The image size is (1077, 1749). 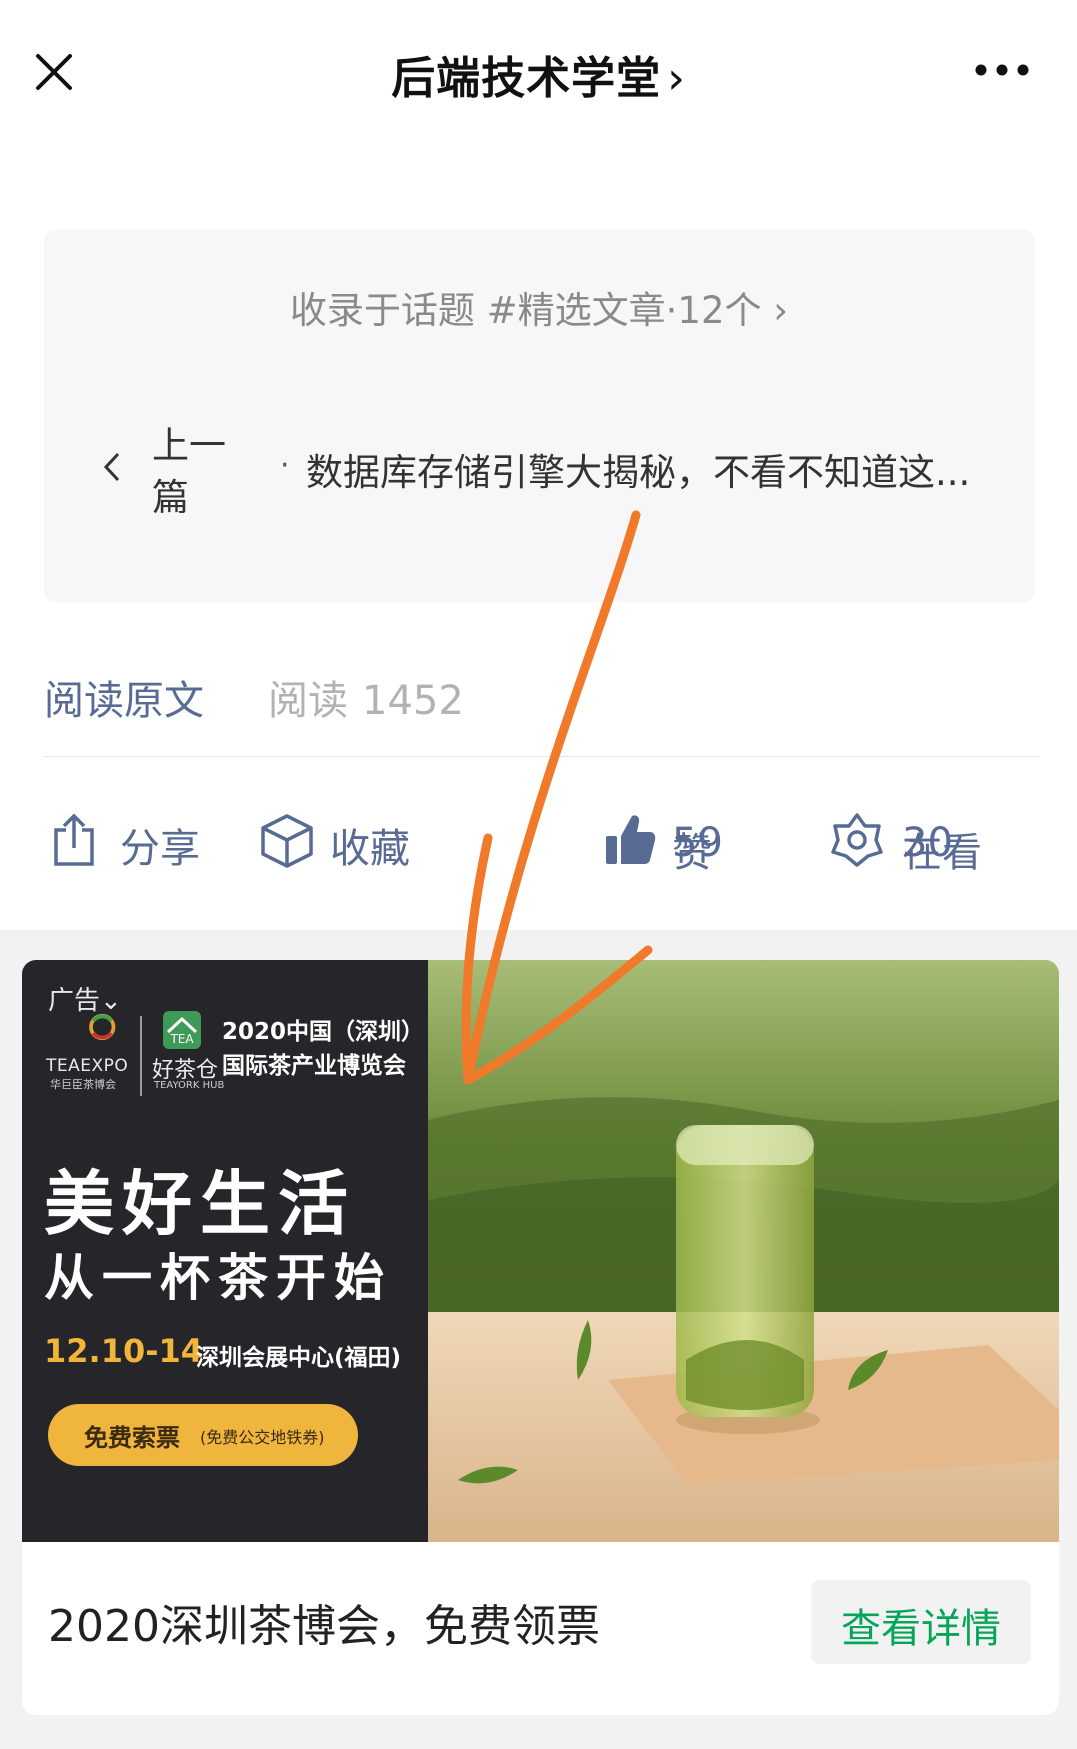 What do you see at coordinates (324, 1626) in the screenshot?
I see `ad-caption: 2020深圳茶博会，免费领票` at bounding box center [324, 1626].